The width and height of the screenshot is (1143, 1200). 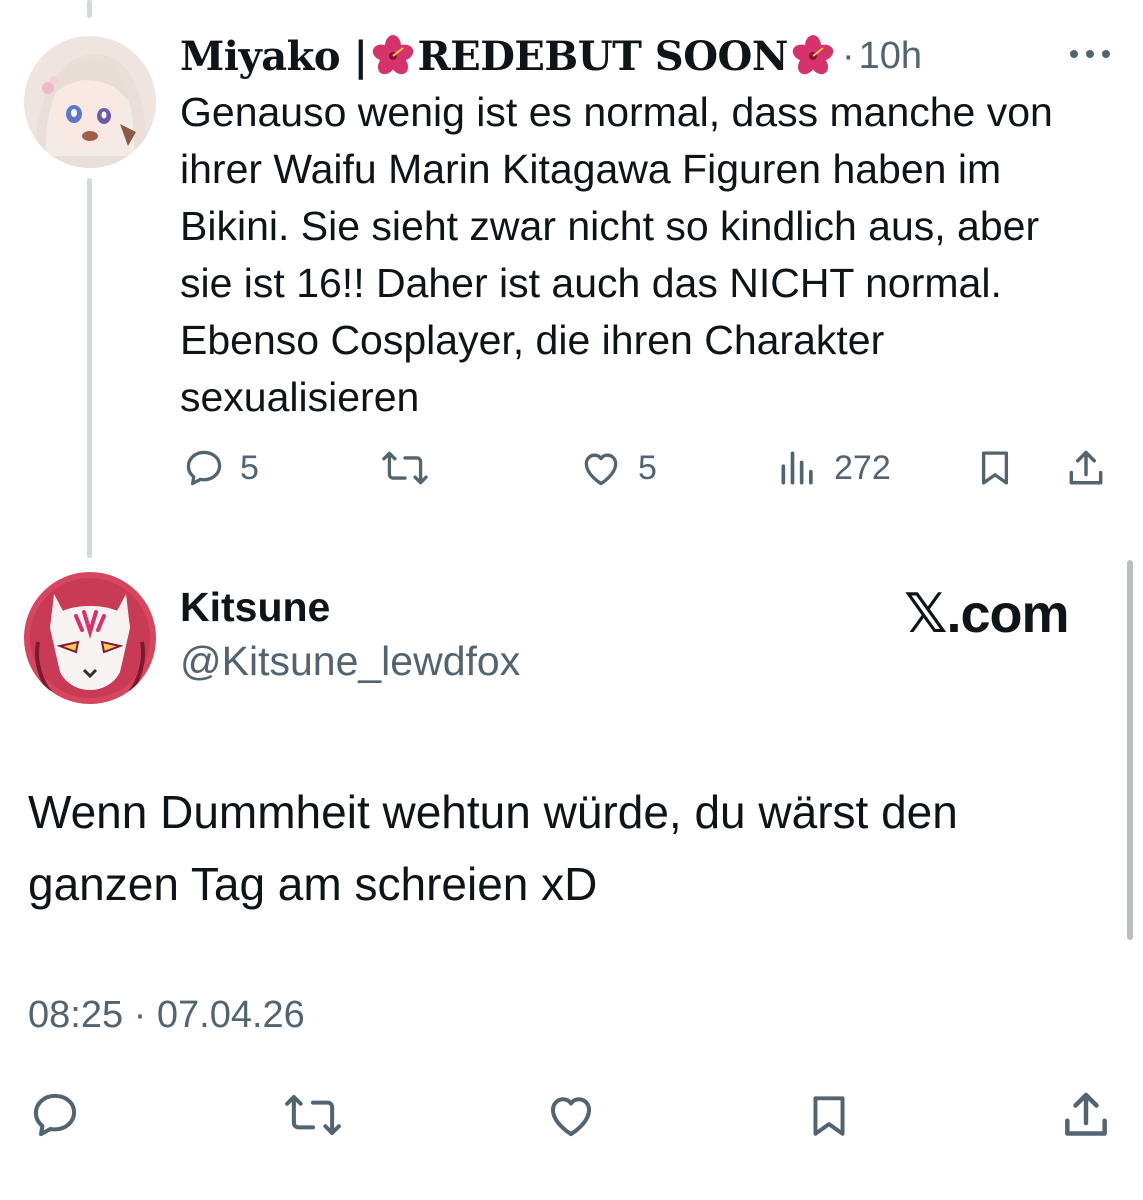 I want to click on kitsune-avatar, so click(x=90, y=638).